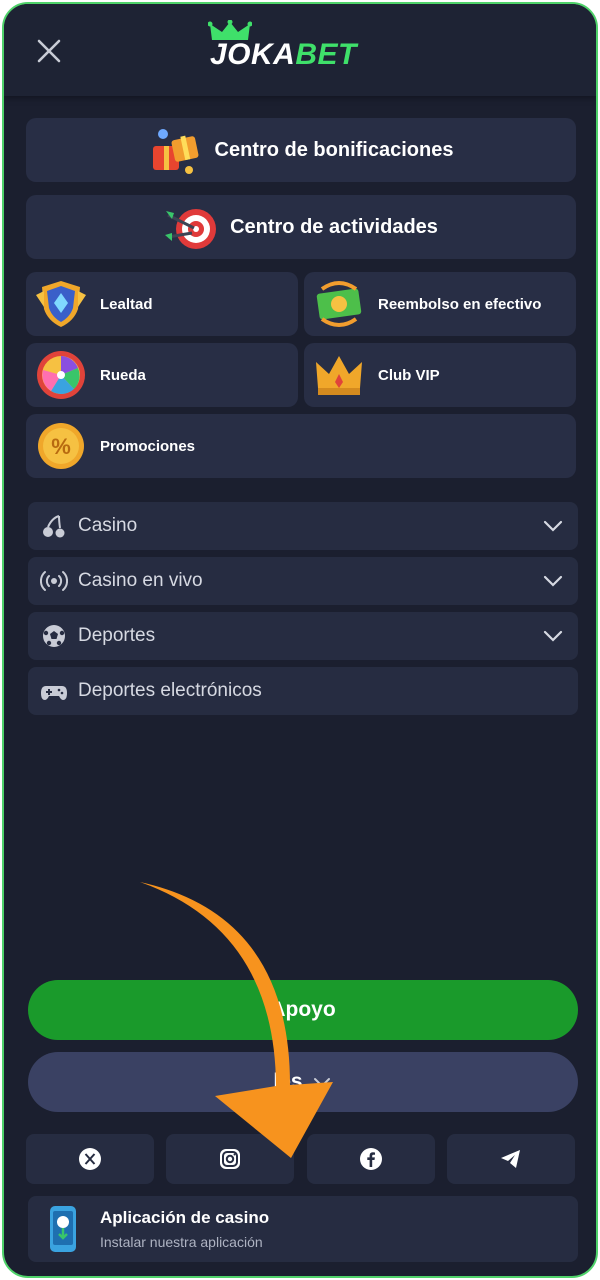 This screenshot has width=600, height=1280. Describe the element at coordinates (49, 51) in the screenshot. I see `close-icon` at that location.